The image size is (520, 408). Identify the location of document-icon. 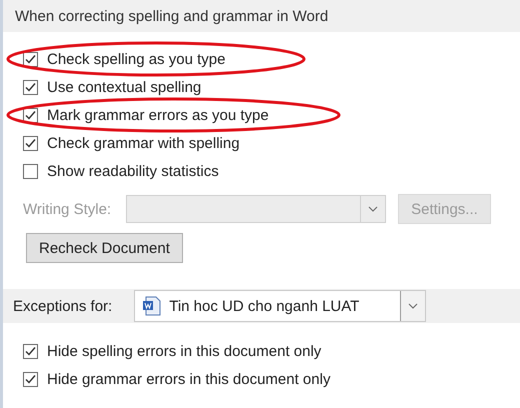
(152, 306).